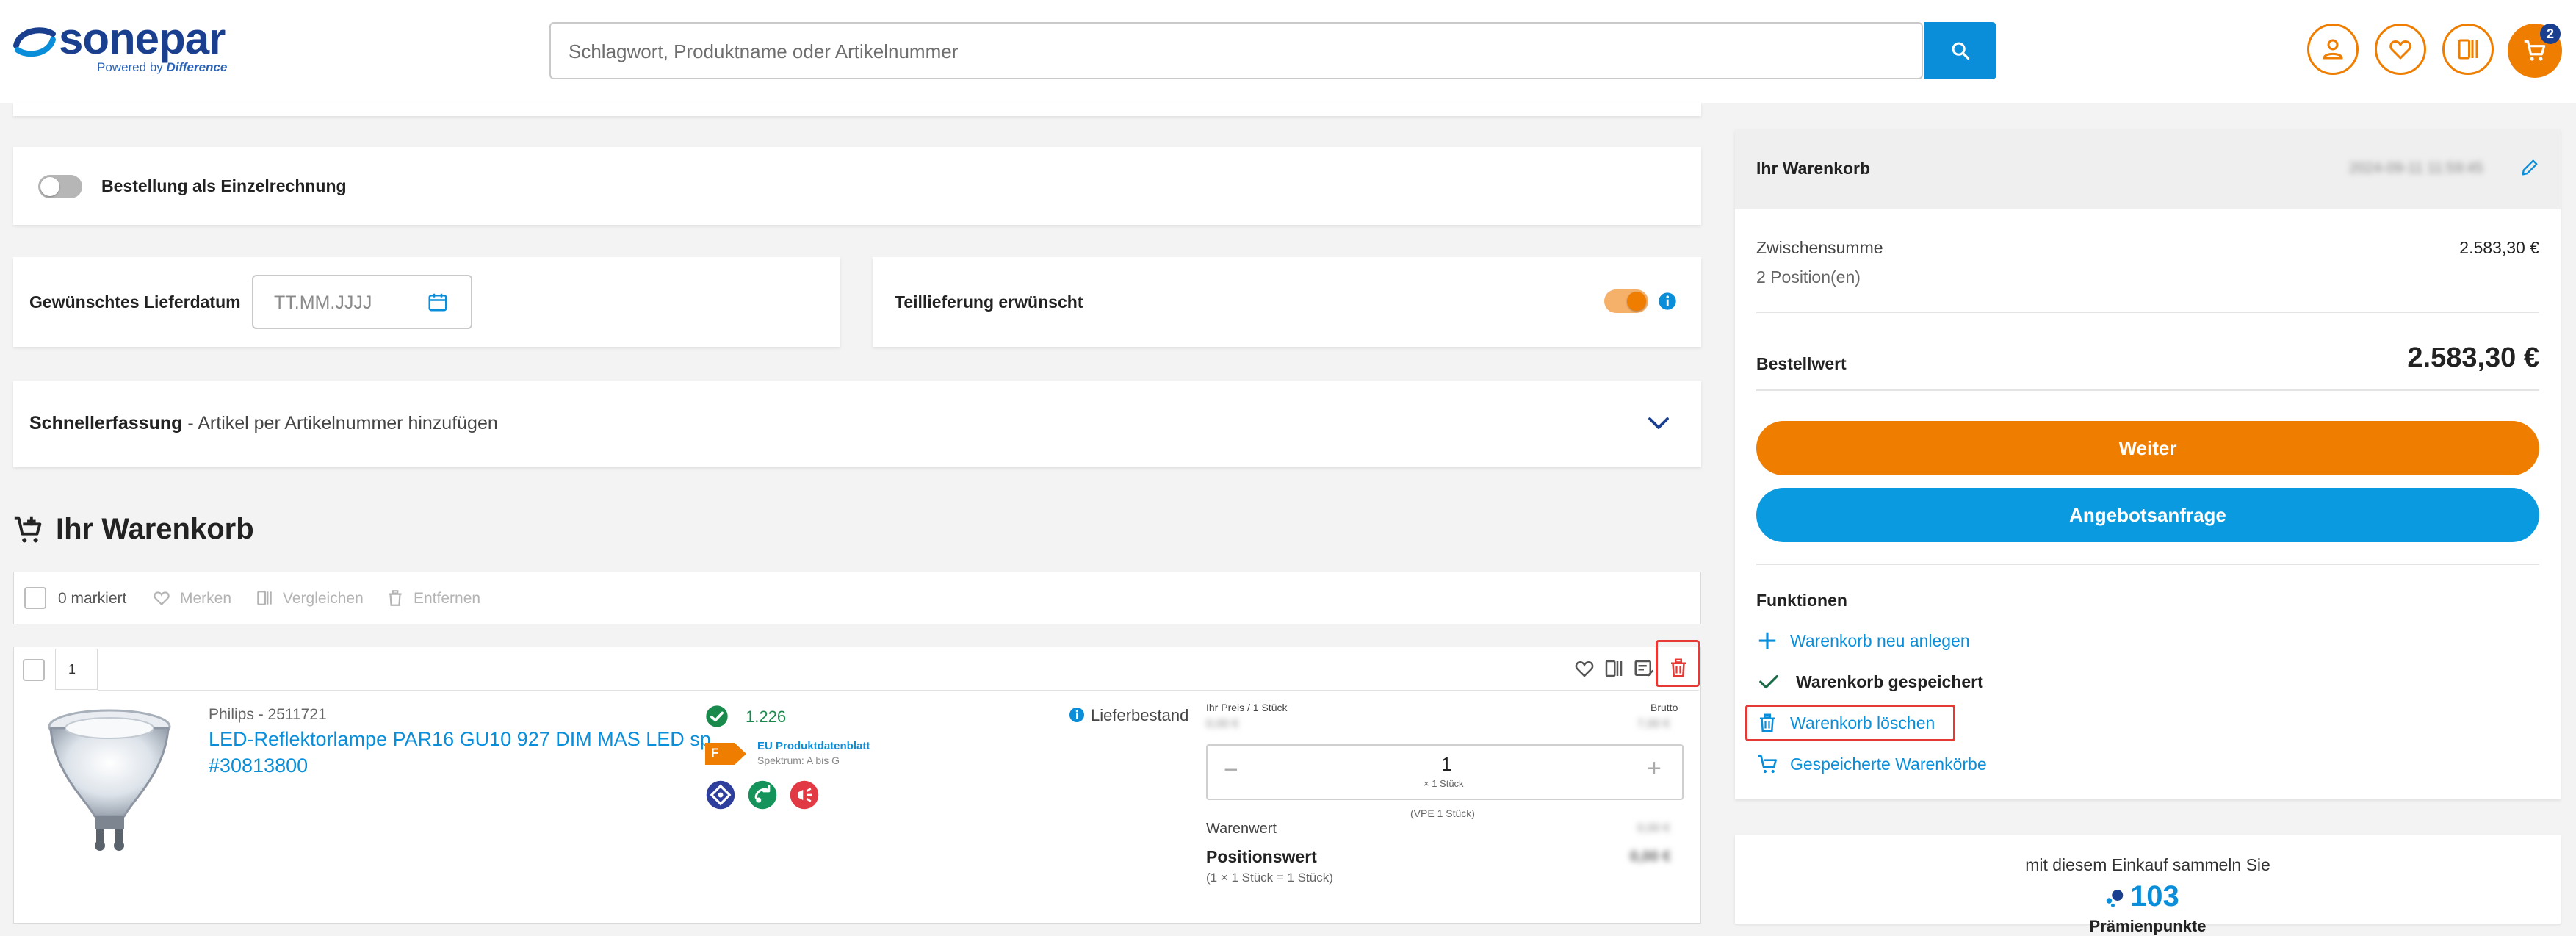  Describe the element at coordinates (1659, 423) in the screenshot. I see `chevron-down-icon` at that location.